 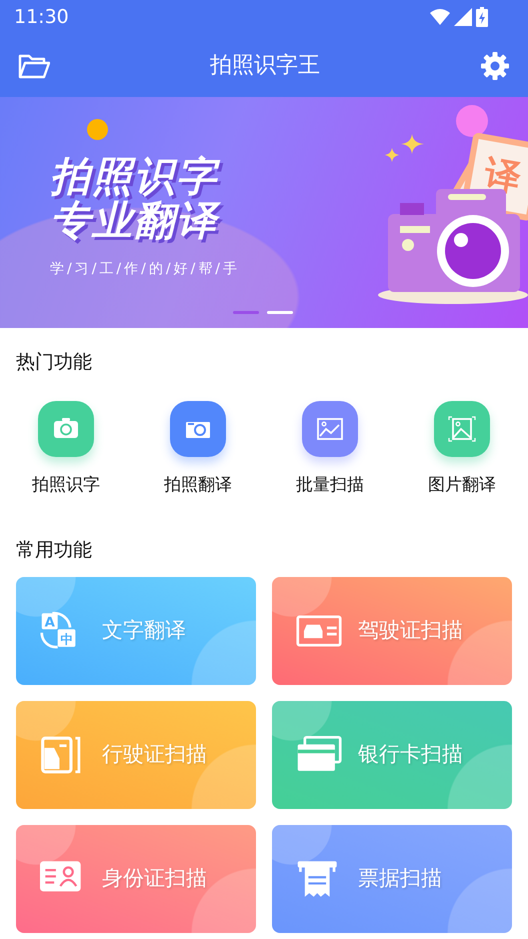 I want to click on card-label: 身份证扫描, so click(x=154, y=878).